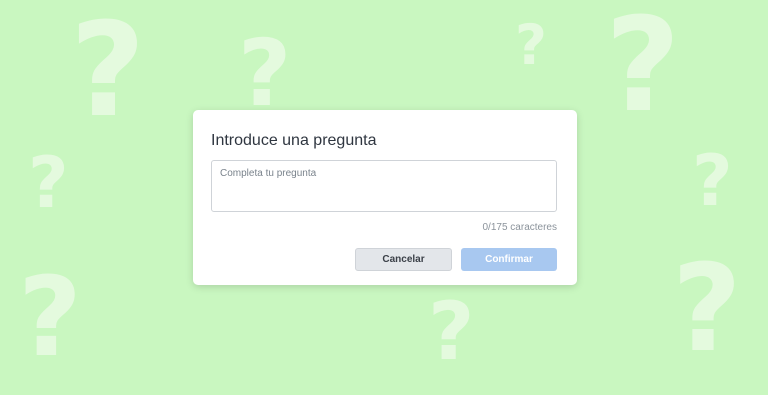 Image resolution: width=768 pixels, height=395 pixels. What do you see at coordinates (268, 173) in the screenshot?
I see `question-input-placeholder: Completa tu pregunta` at bounding box center [268, 173].